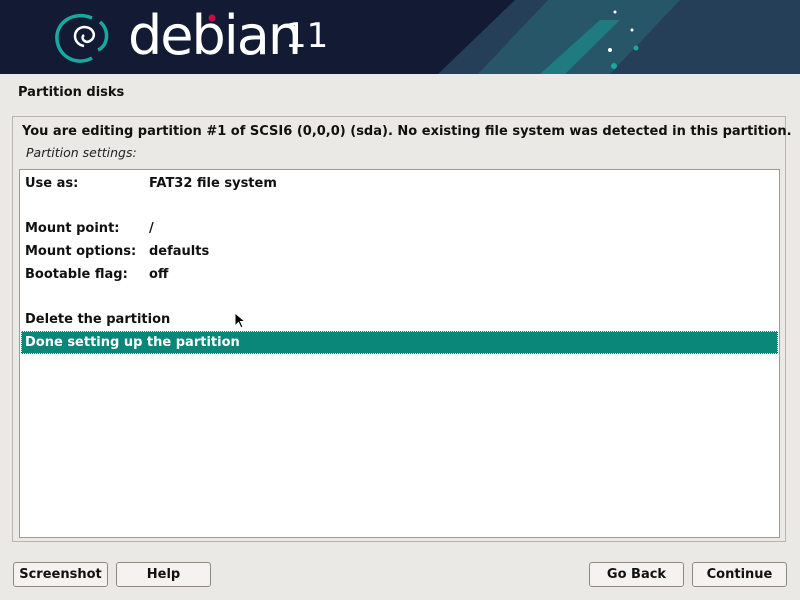 The width and height of the screenshot is (800, 600). I want to click on option-value: off, so click(159, 274).